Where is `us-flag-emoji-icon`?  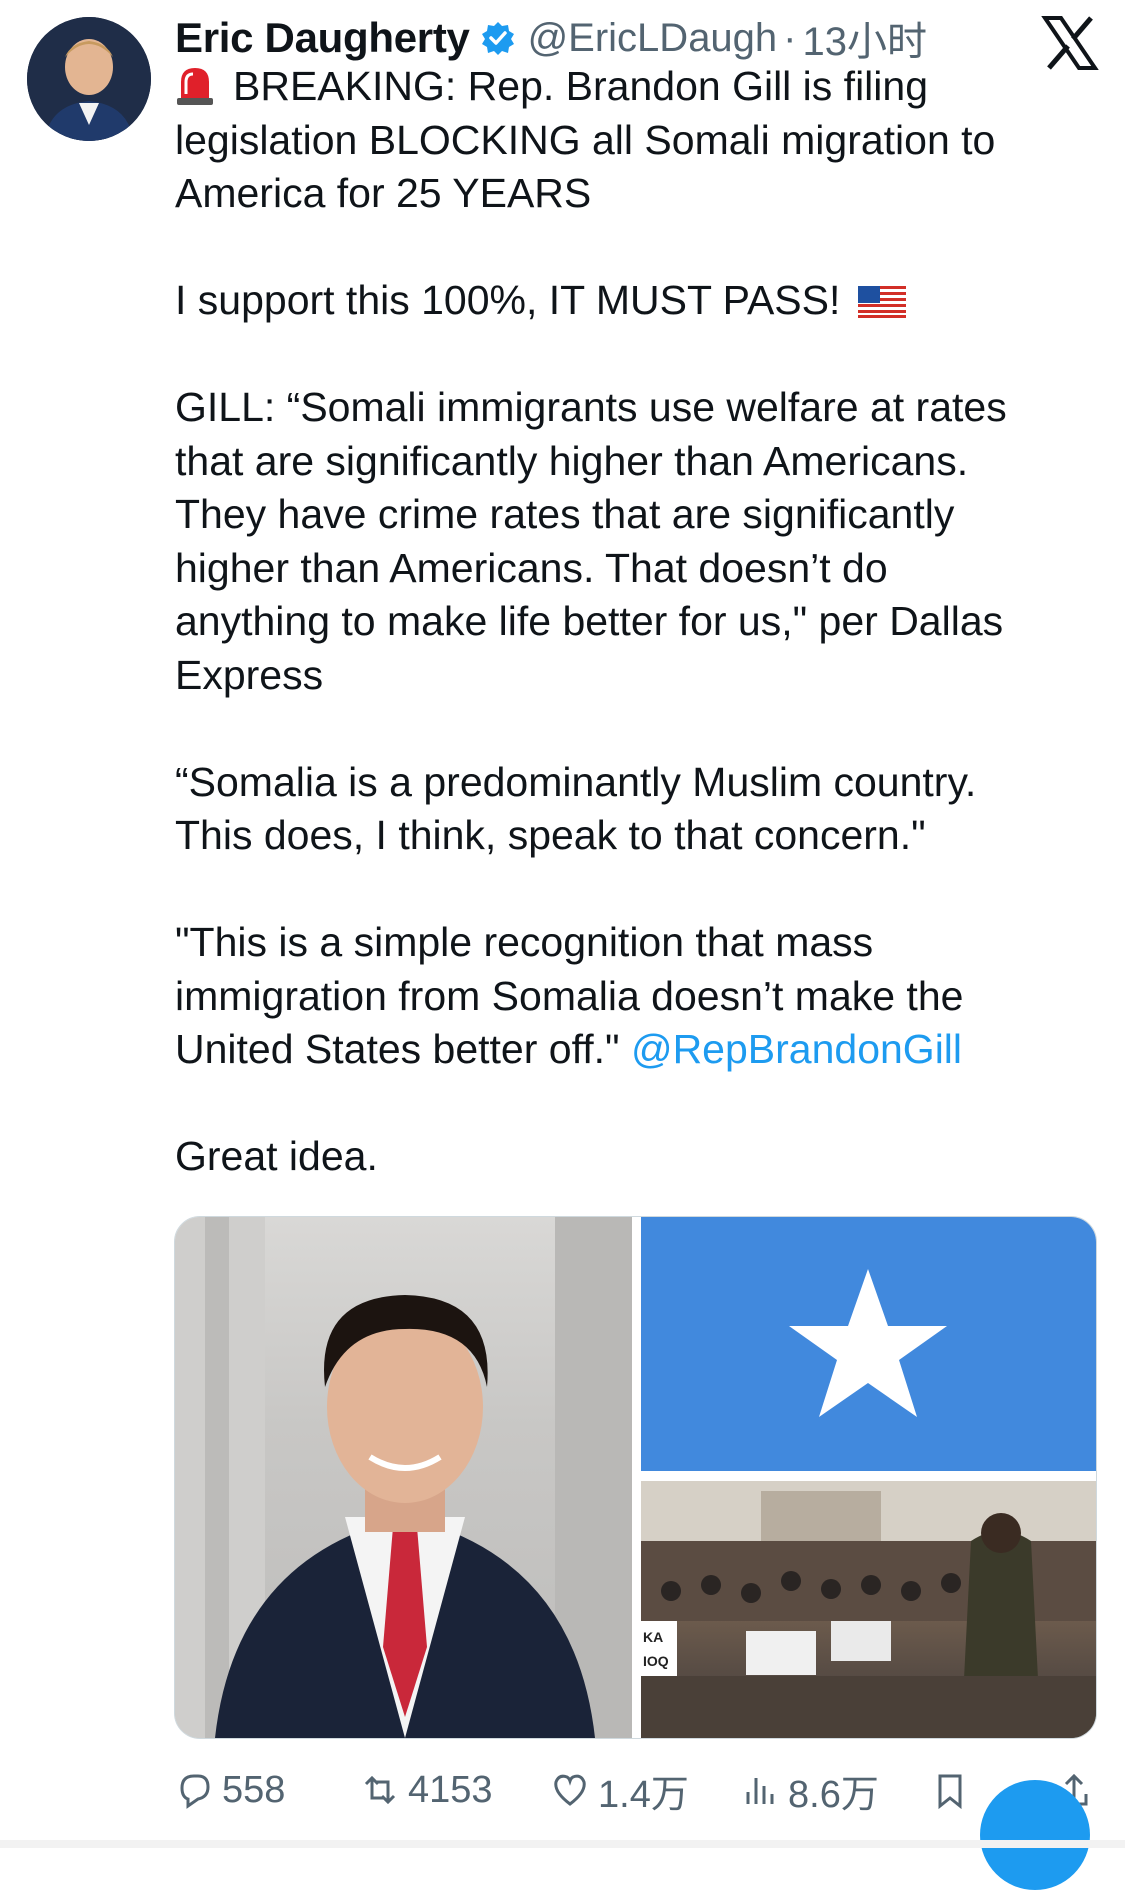 us-flag-emoji-icon is located at coordinates (881, 298).